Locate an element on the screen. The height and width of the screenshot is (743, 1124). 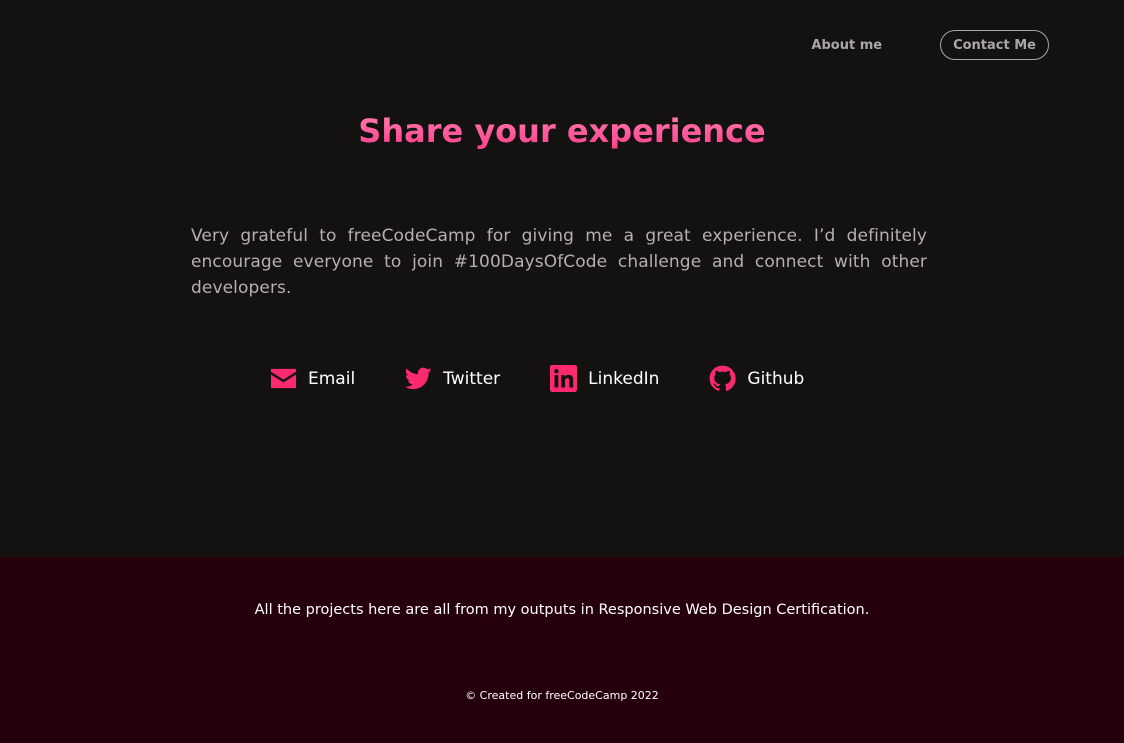
social-links: Email Twitter LinkedIn Github is located at coordinates (537, 378).